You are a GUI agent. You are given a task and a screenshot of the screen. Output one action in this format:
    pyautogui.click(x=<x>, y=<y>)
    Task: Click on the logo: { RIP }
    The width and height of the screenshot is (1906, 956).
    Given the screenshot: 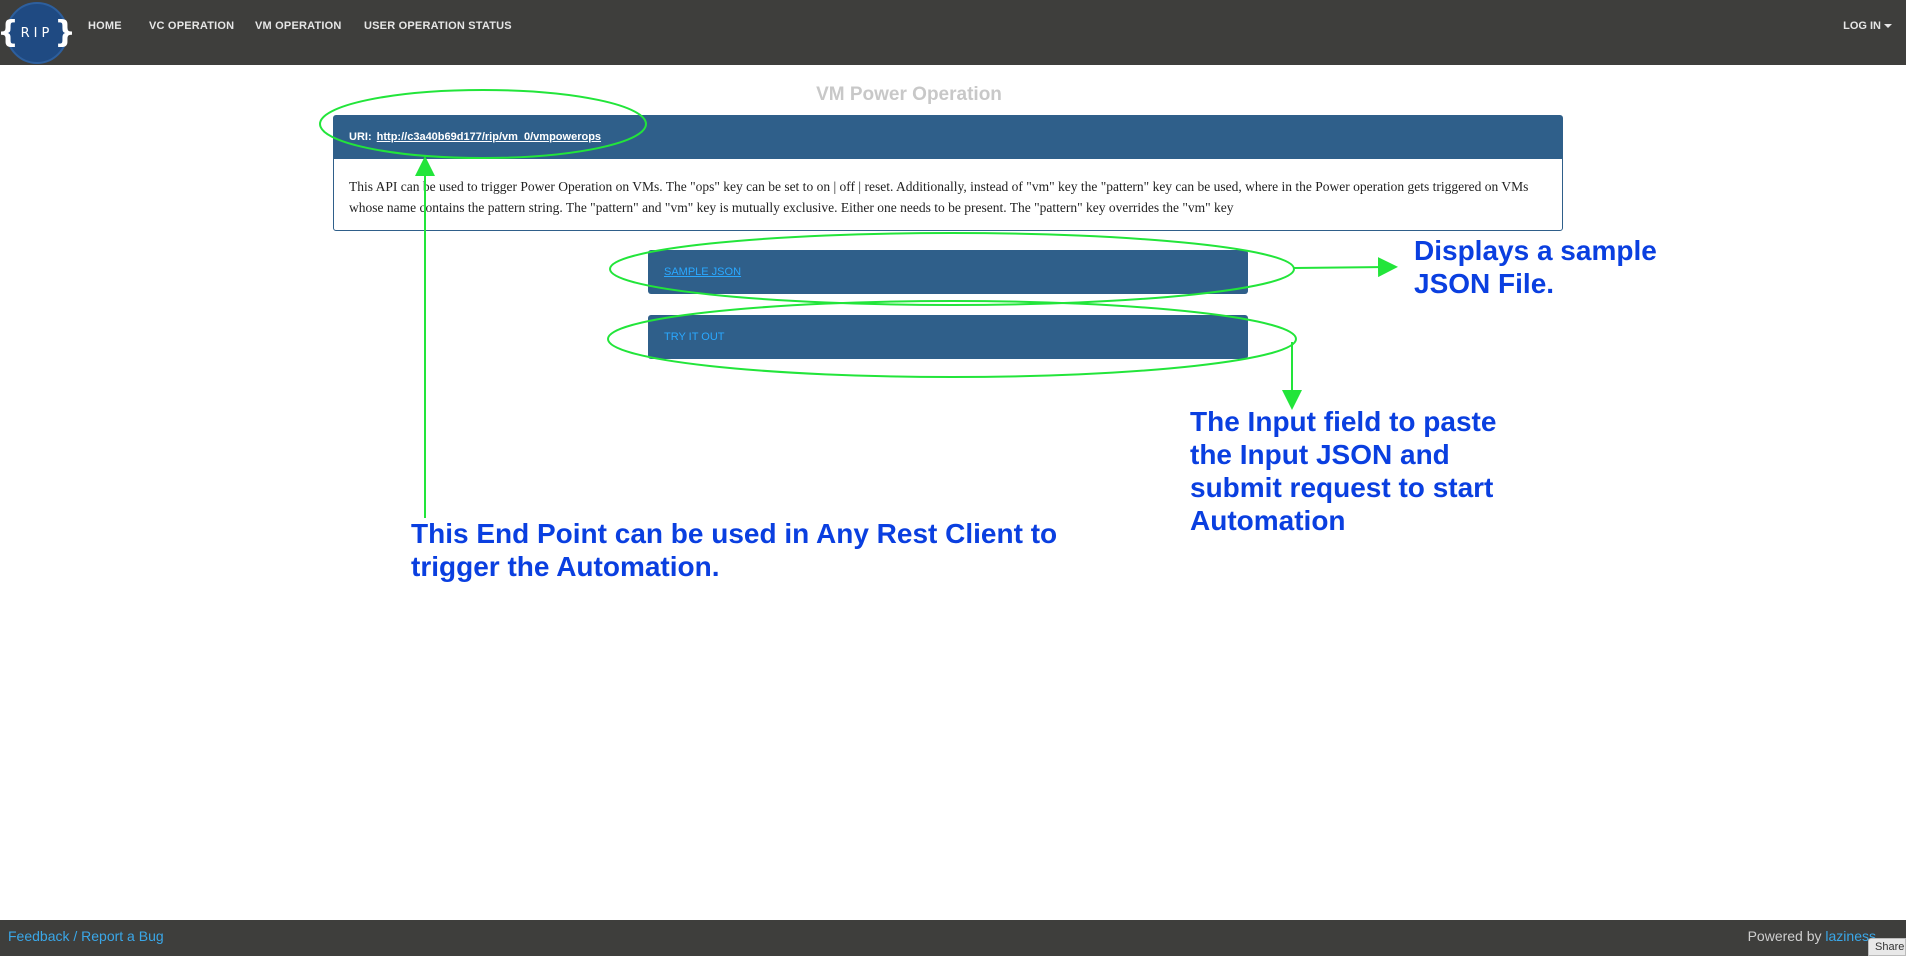 What is the action you would take?
    pyautogui.click(x=38, y=33)
    